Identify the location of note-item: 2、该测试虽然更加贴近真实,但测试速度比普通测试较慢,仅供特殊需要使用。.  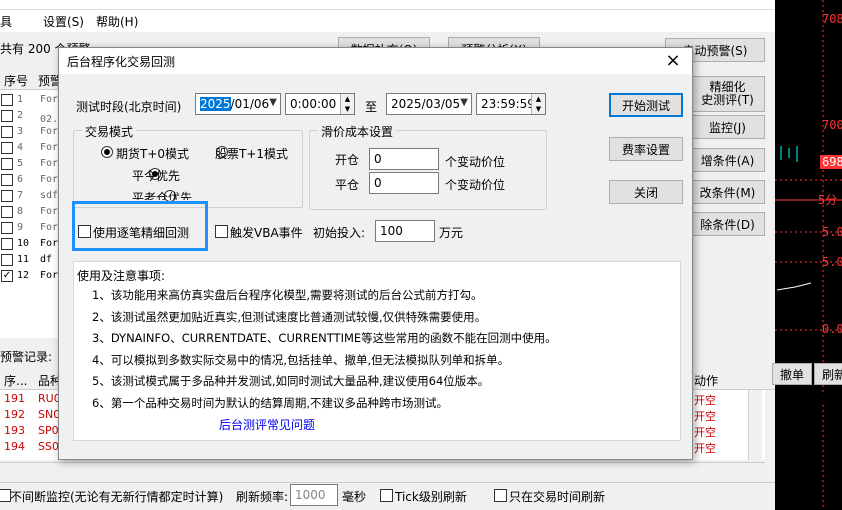
(289, 316).